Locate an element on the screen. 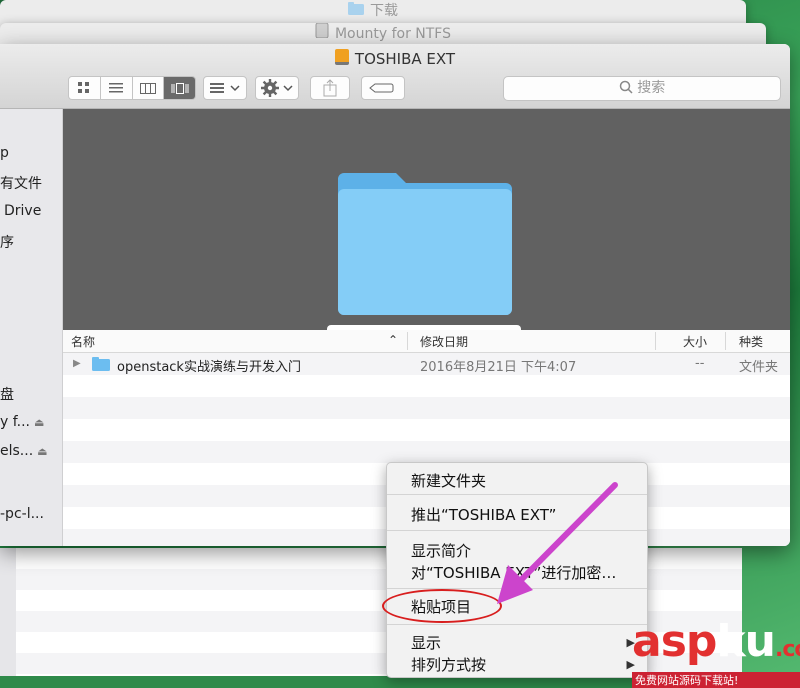 The width and height of the screenshot is (800, 688). watermark-text: asp is located at coordinates (674, 641).